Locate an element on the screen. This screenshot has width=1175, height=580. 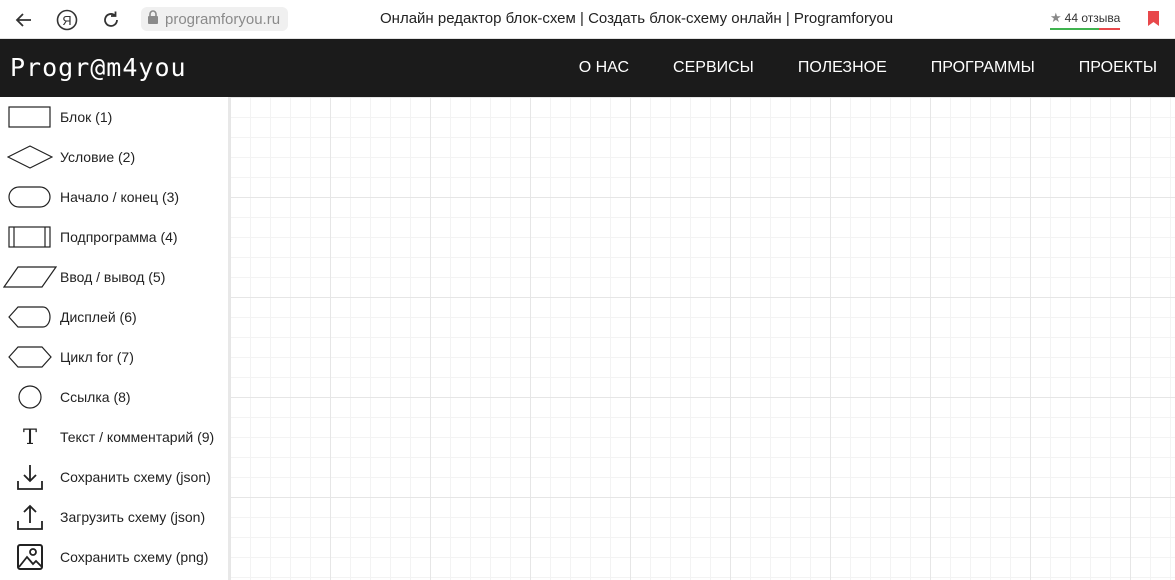
loop-hexagon-icon is located at coordinates (30, 357).